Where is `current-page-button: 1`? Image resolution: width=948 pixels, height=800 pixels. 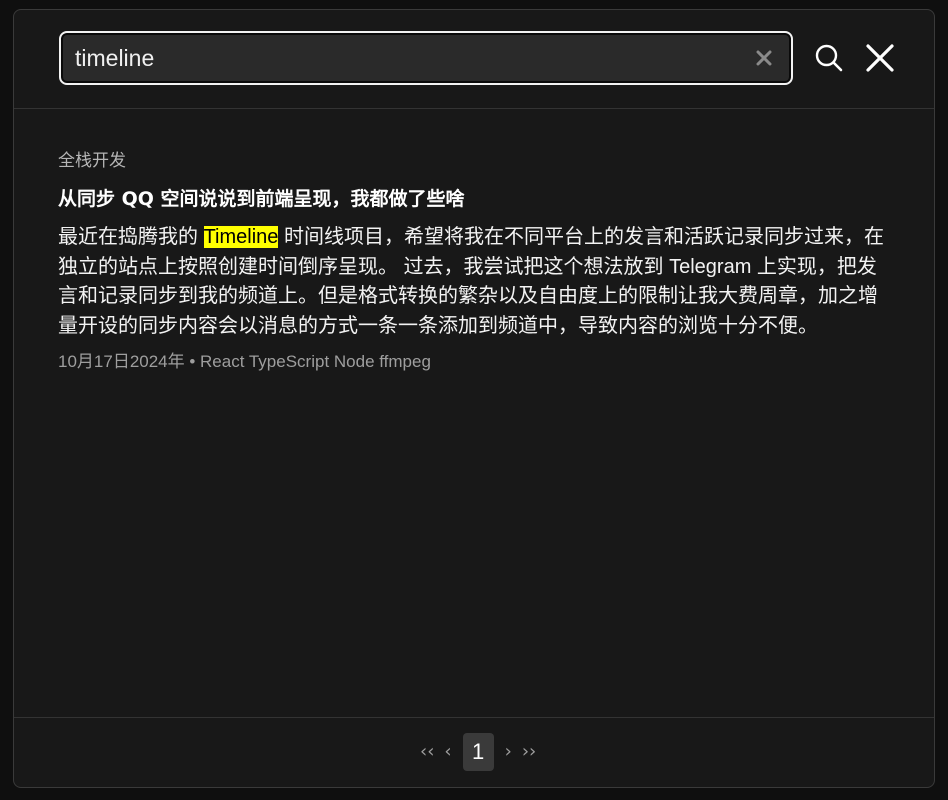
current-page-button: 1 is located at coordinates (478, 752).